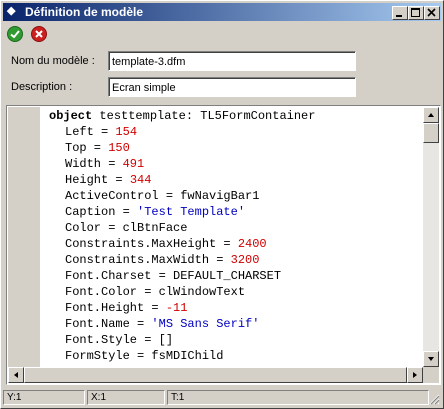 This screenshot has width=444, height=409. I want to click on arrow-right-icon, so click(415, 375).